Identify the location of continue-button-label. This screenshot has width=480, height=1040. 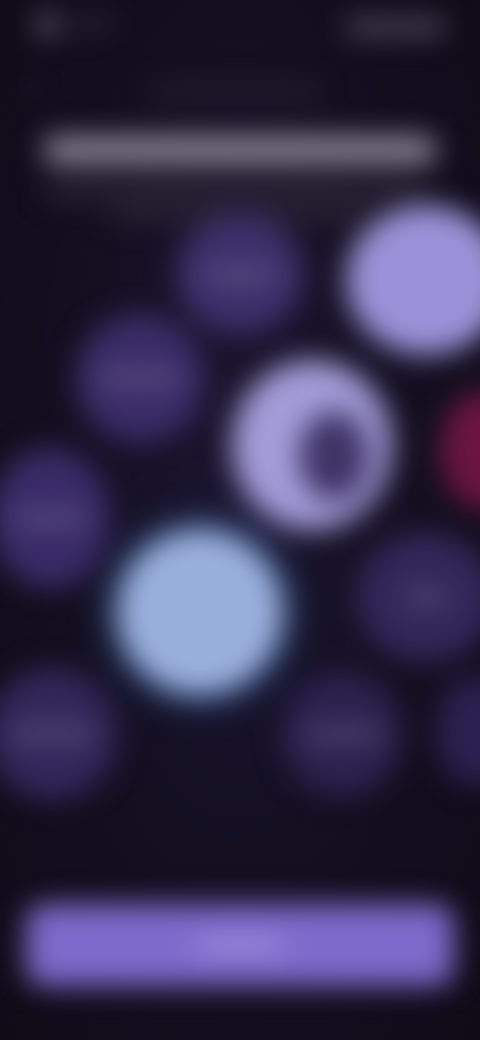
(240, 945).